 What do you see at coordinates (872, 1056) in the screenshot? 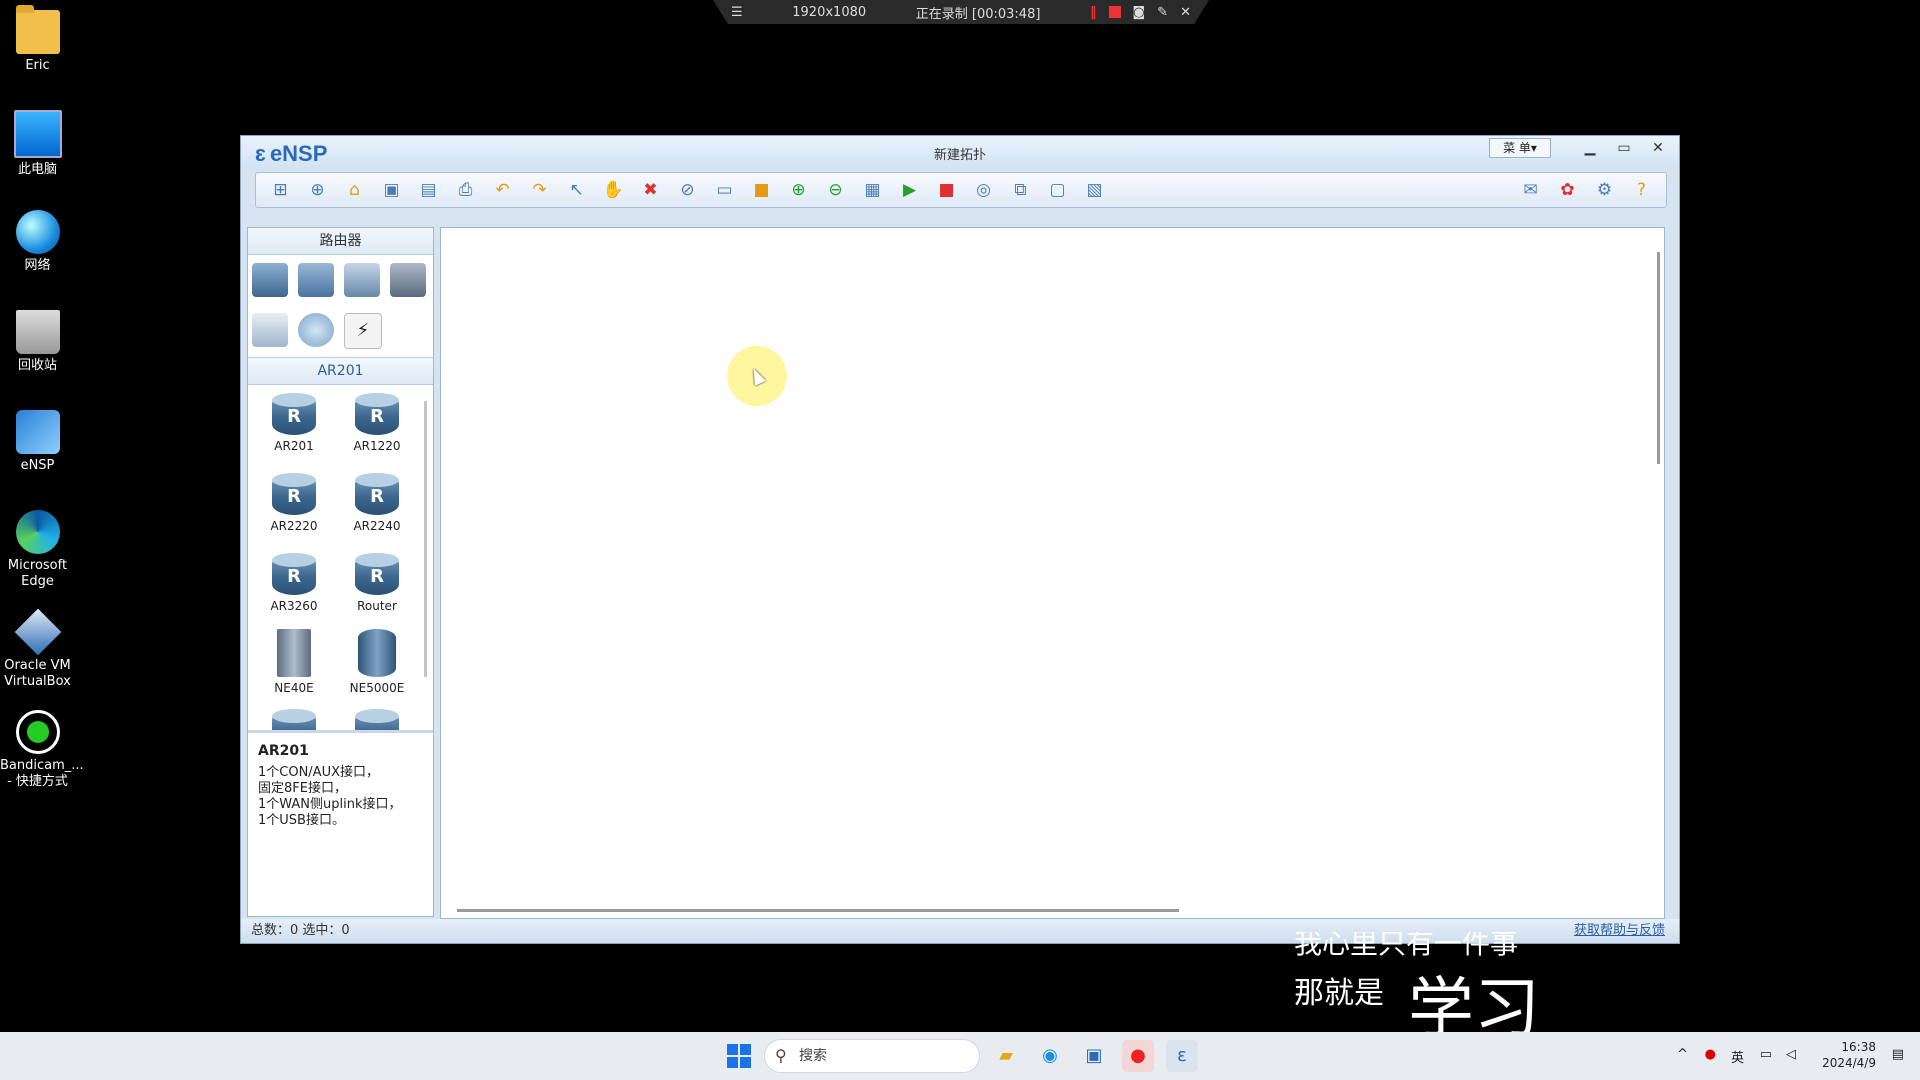
I see `taskbar-search: ⚲ 搜索` at bounding box center [872, 1056].